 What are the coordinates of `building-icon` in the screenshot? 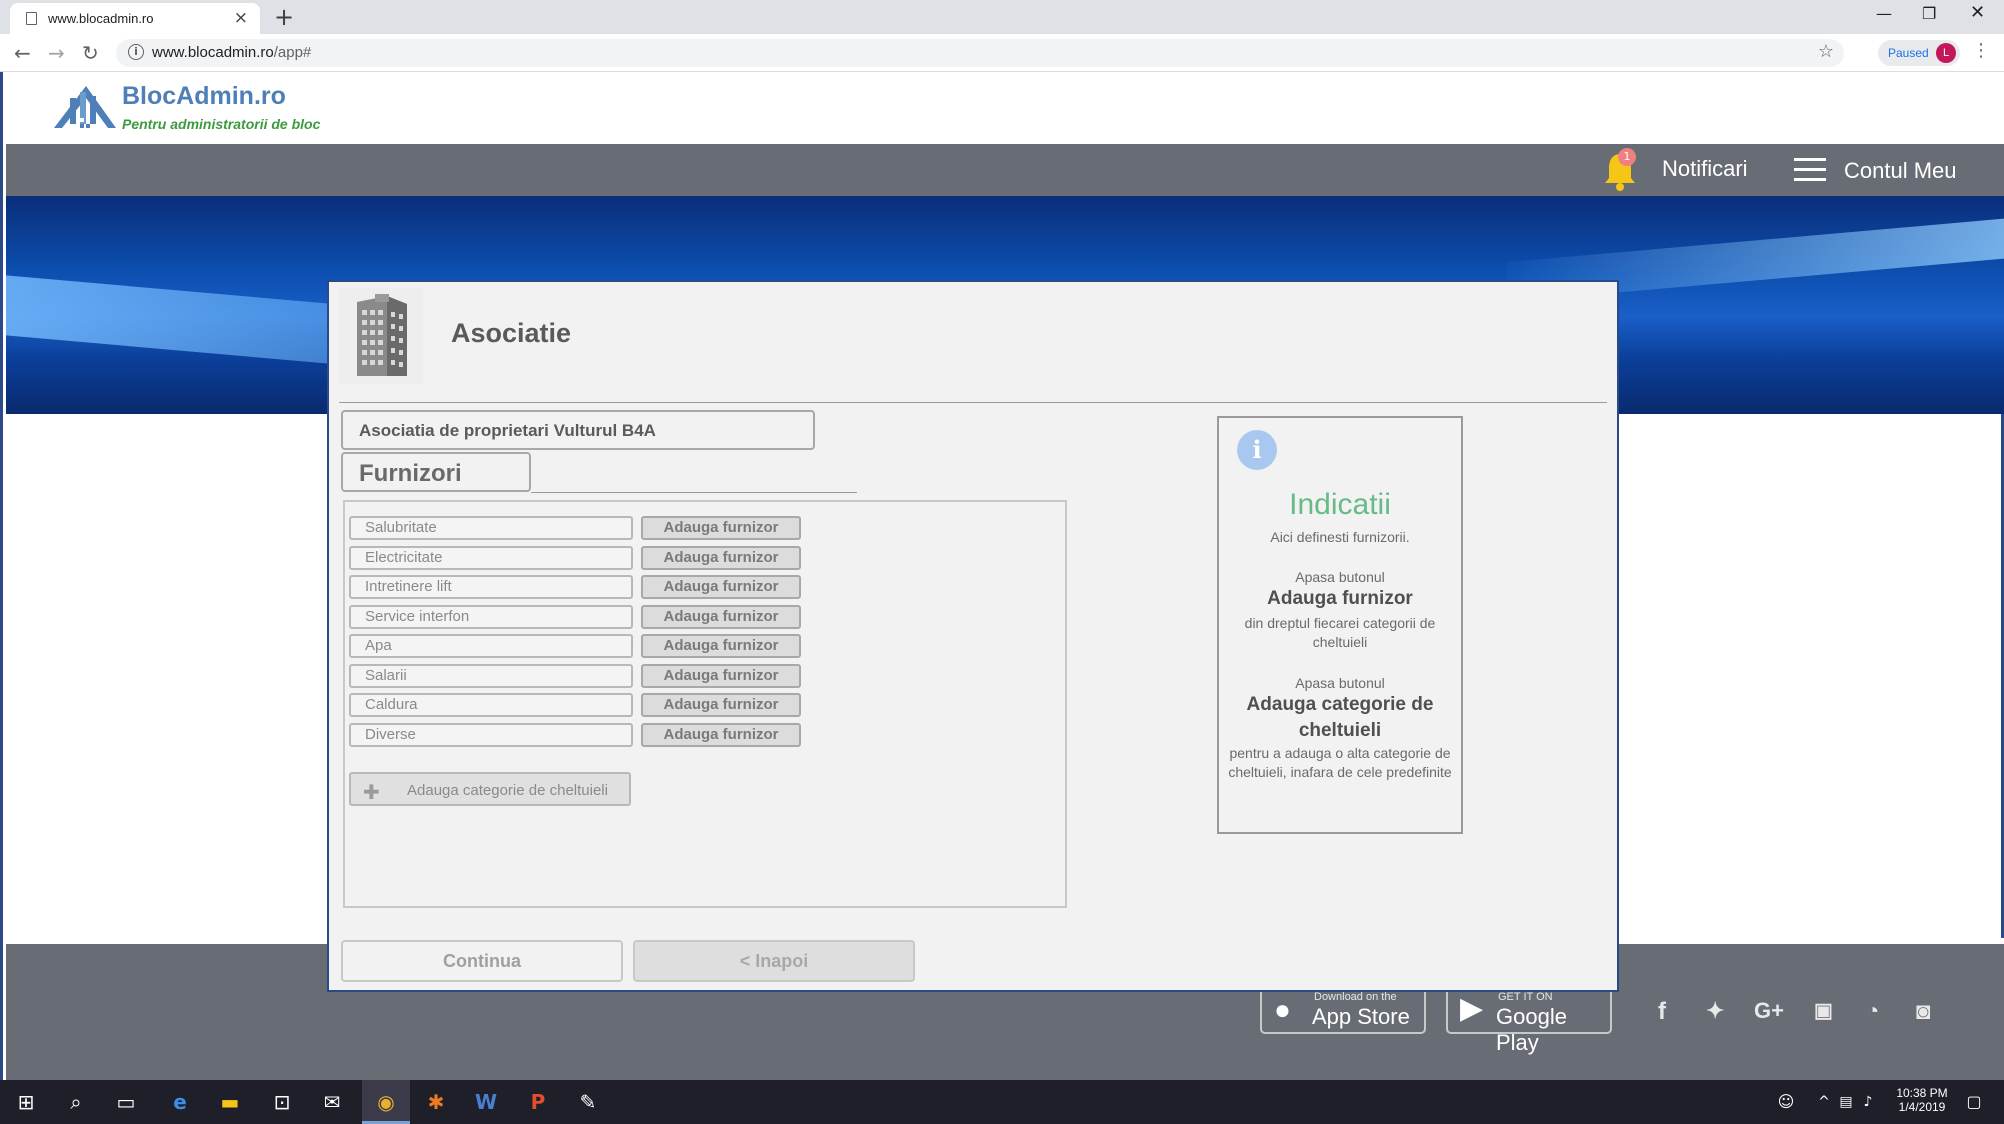 It's located at (381, 336).